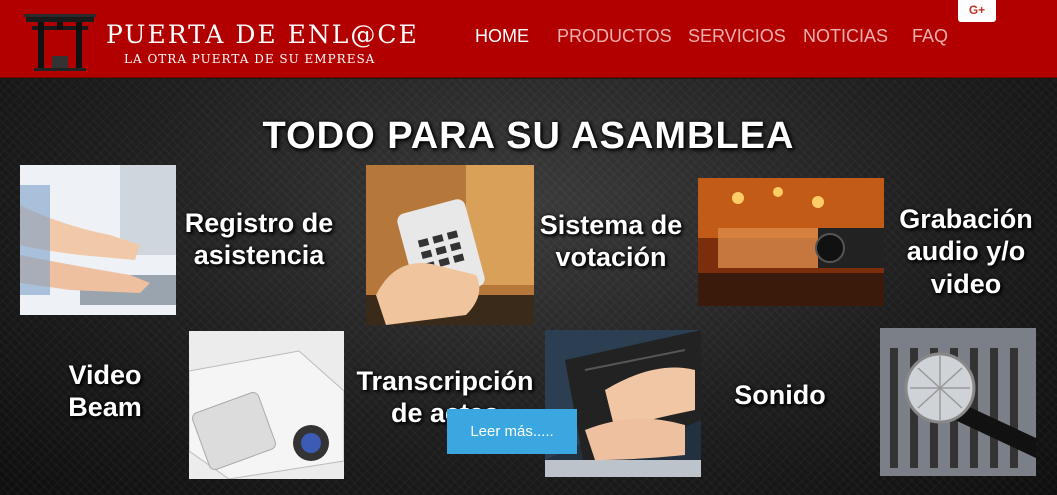 The height and width of the screenshot is (495, 1057). Describe the element at coordinates (780, 395) in the screenshot. I see `service-sonido-label: Sonido` at that location.